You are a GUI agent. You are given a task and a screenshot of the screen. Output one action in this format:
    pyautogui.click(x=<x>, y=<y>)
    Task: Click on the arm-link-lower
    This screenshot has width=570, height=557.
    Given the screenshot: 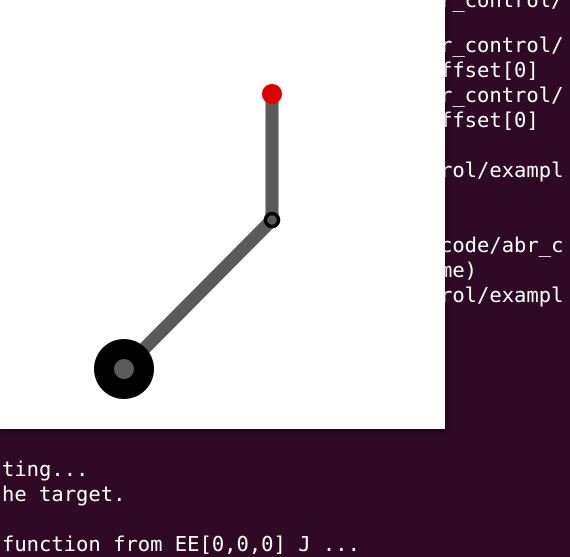 What is the action you would take?
    pyautogui.click(x=198, y=294)
    